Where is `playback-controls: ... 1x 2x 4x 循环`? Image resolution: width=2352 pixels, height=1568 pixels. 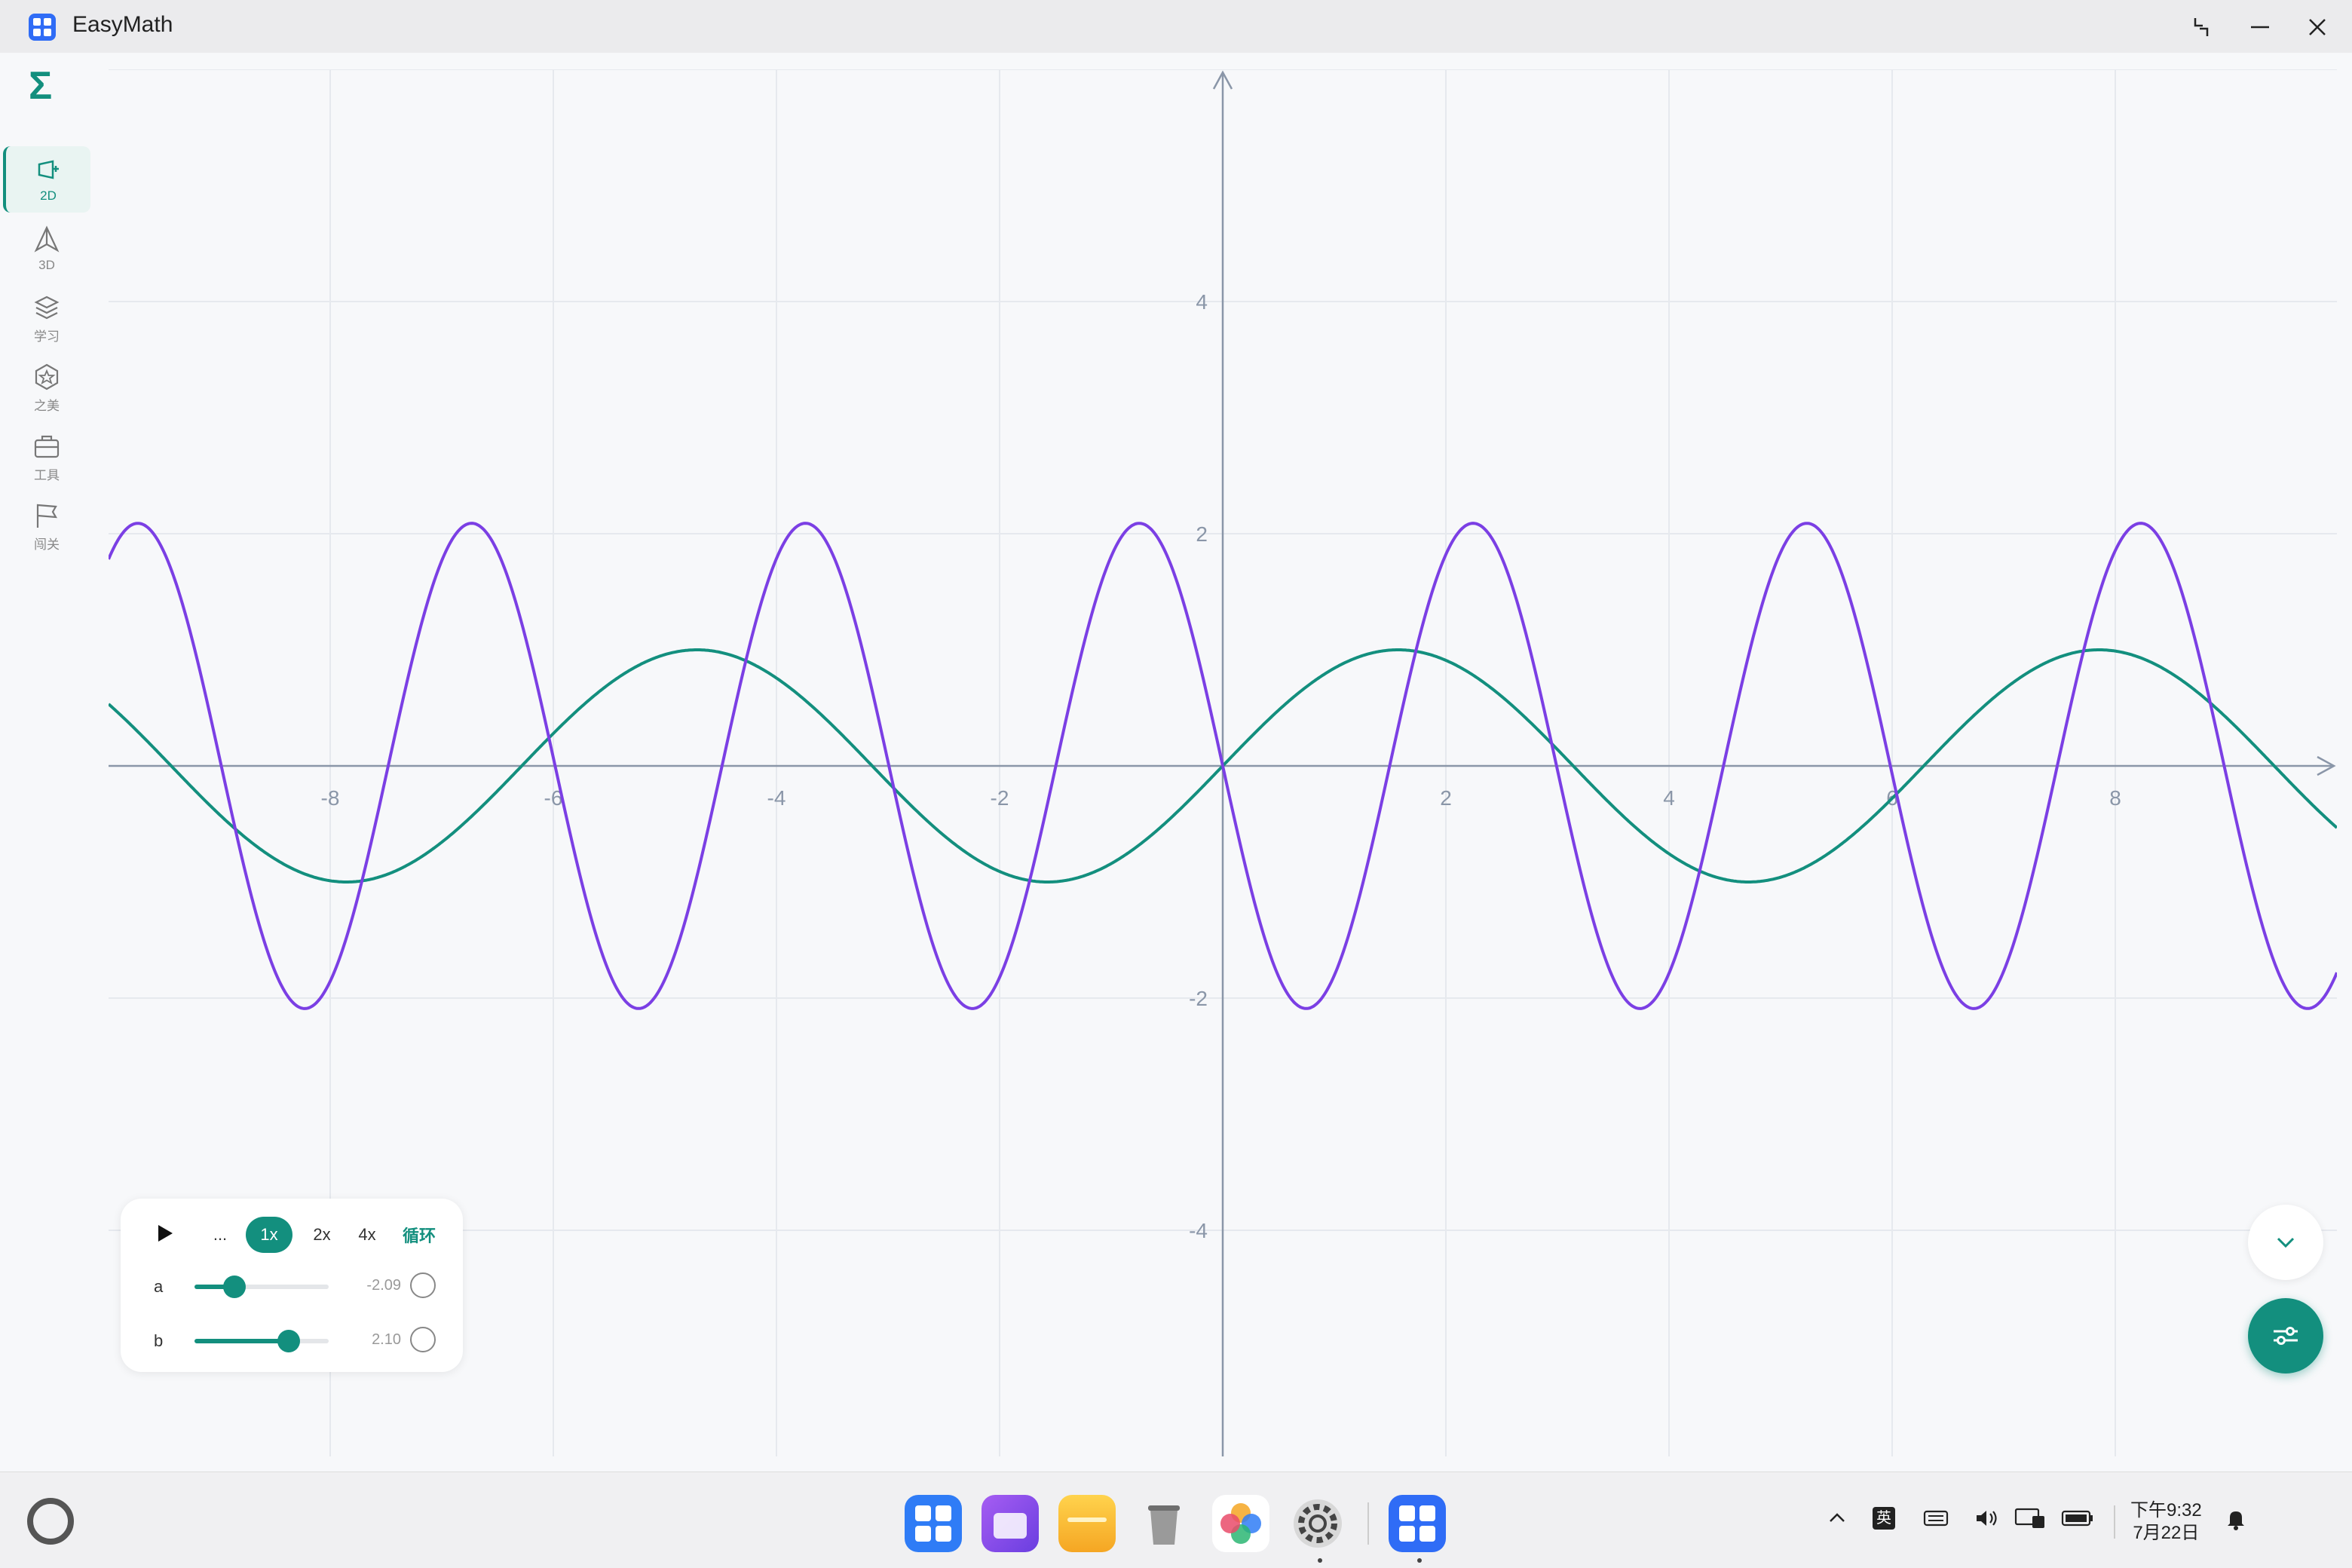
playback-controls: ... 1x 2x 4x 循环 is located at coordinates (292, 1233).